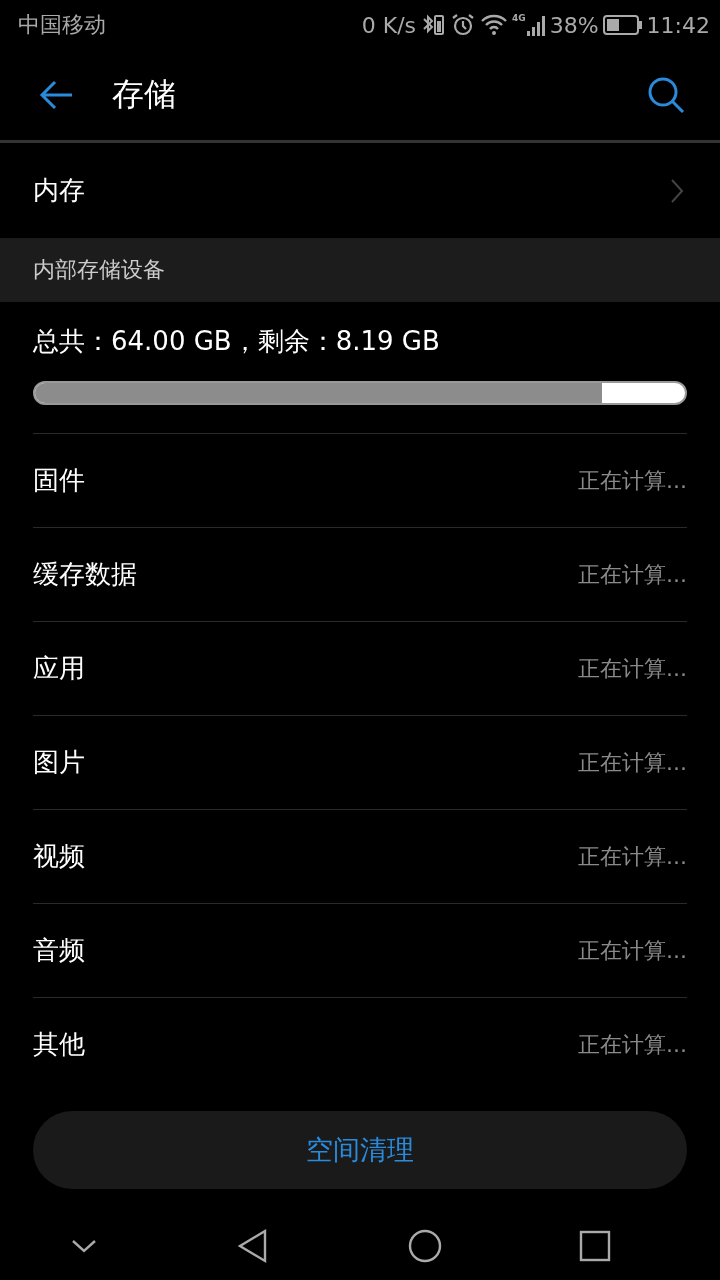 The height and width of the screenshot is (1280, 720). I want to click on memory-row: 内存, so click(360, 190).